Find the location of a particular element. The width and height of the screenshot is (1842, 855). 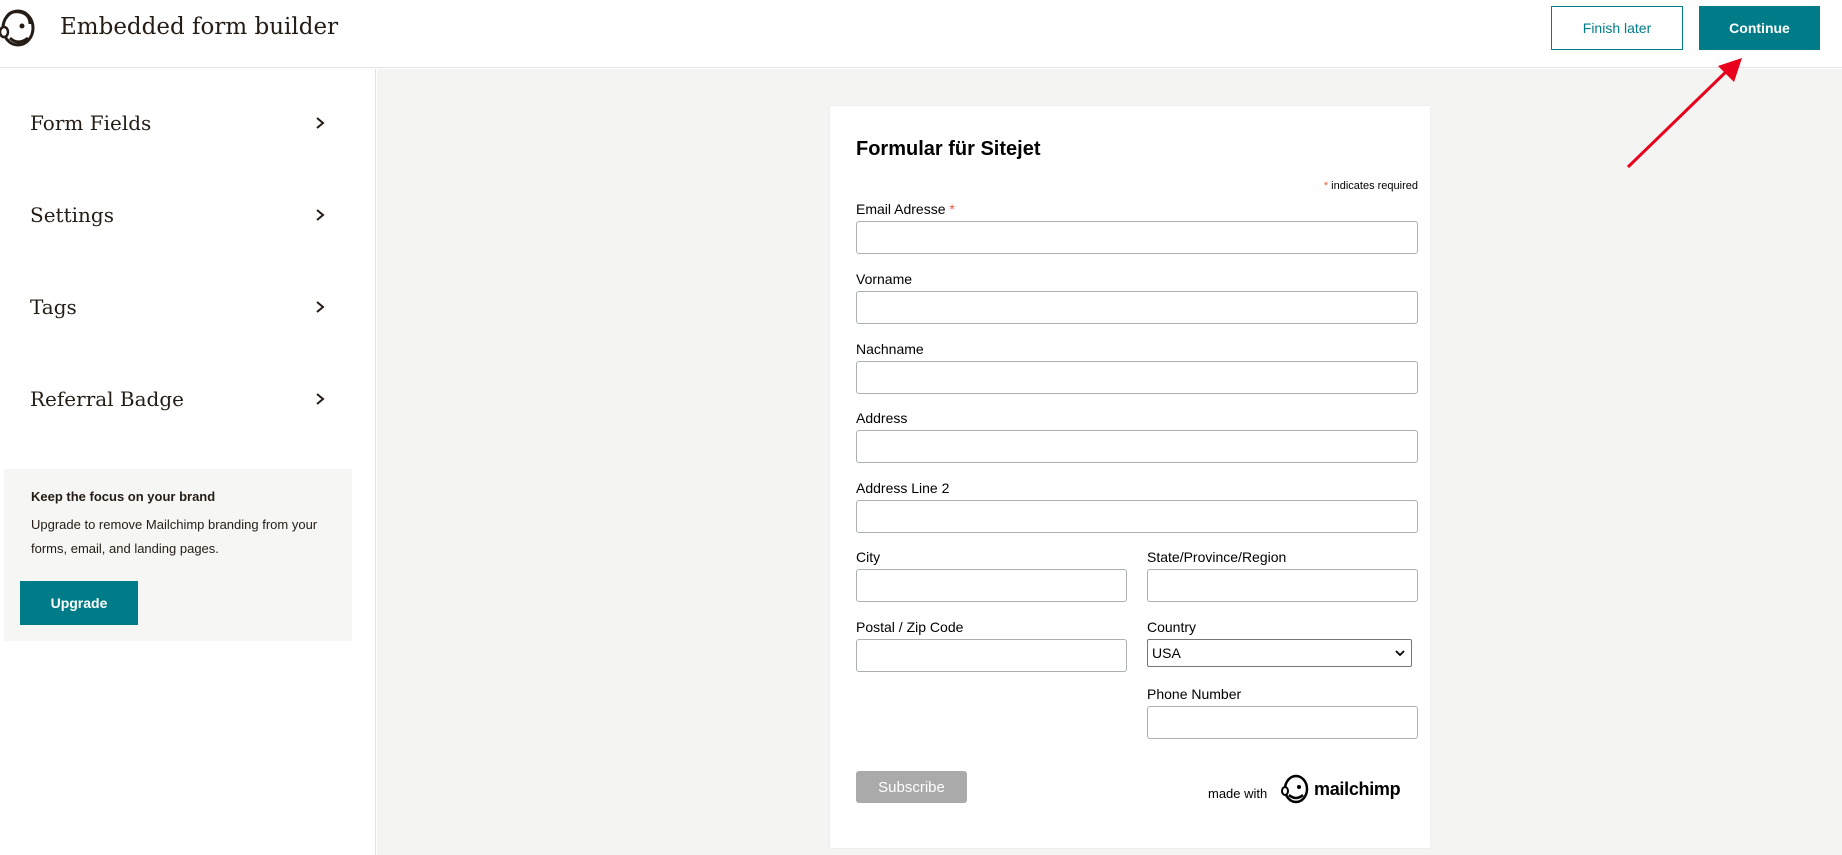

subscribe-button: Subscribe is located at coordinates (911, 787).